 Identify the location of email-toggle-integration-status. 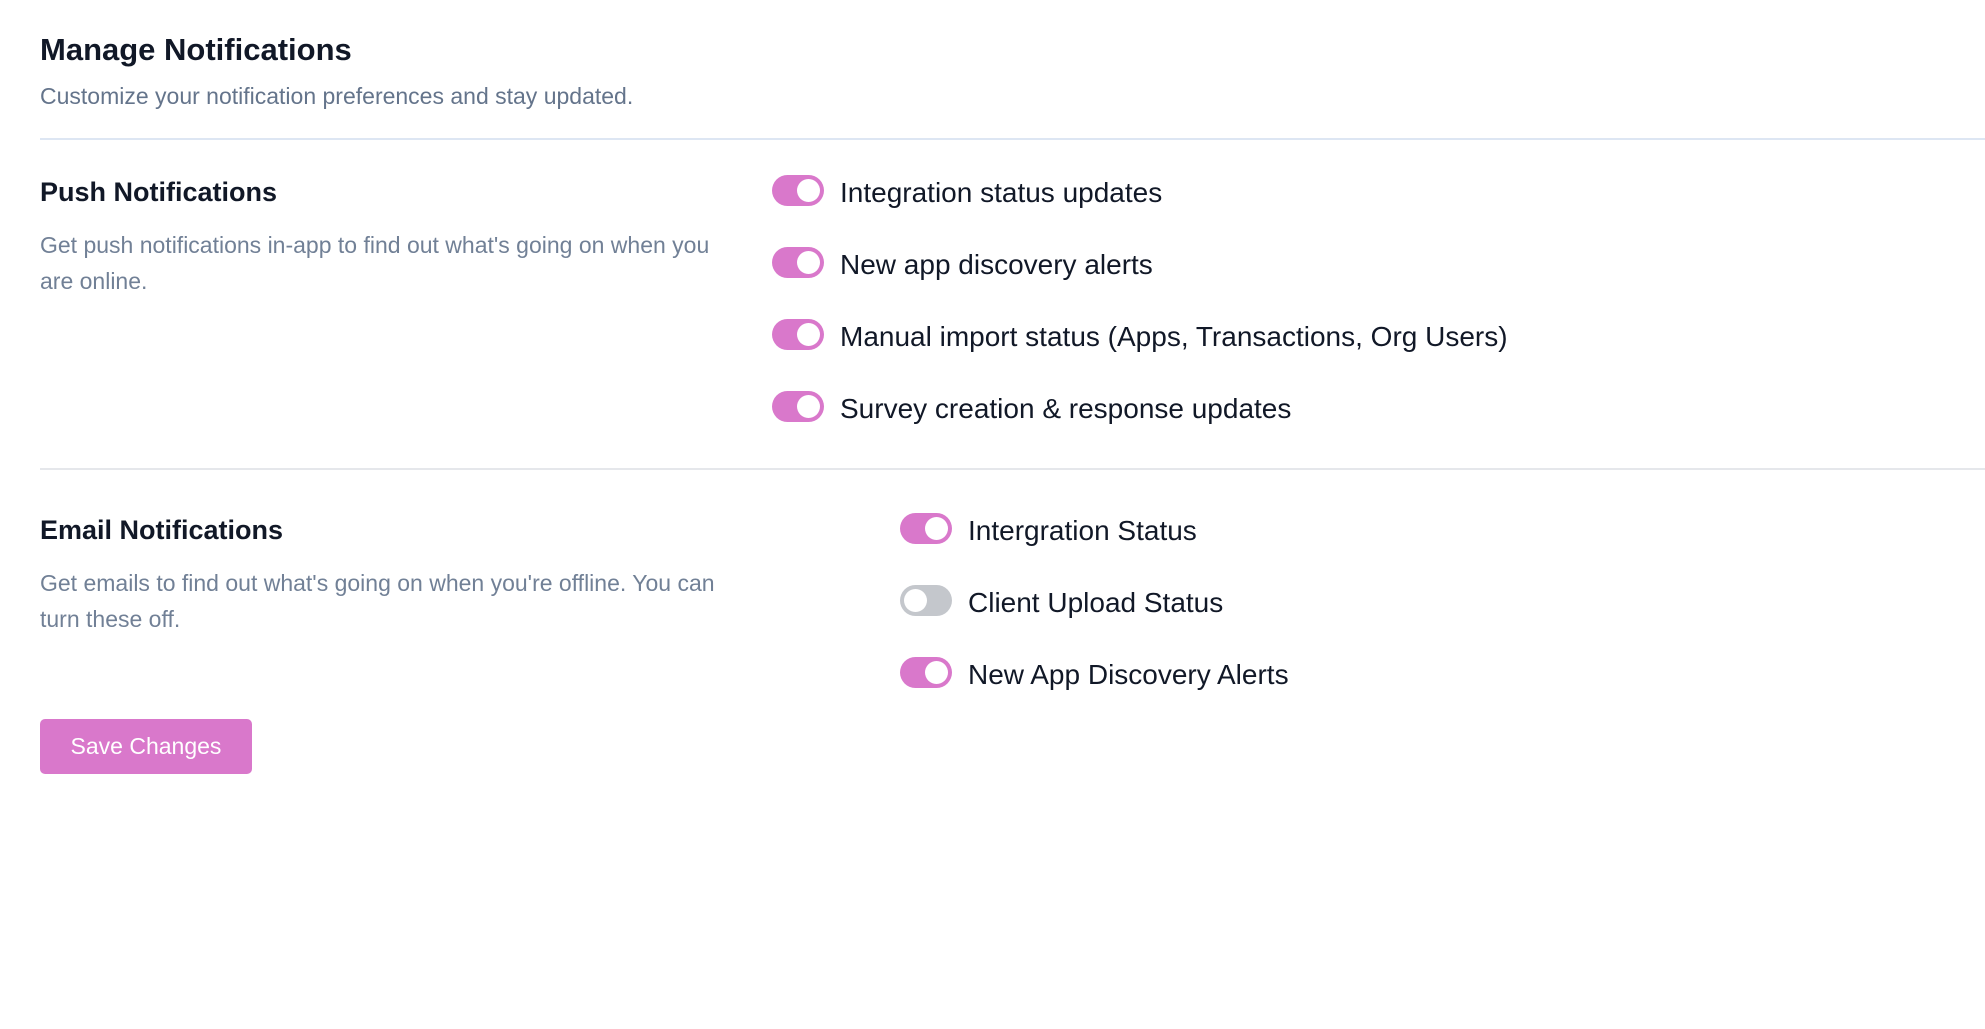
(926, 528).